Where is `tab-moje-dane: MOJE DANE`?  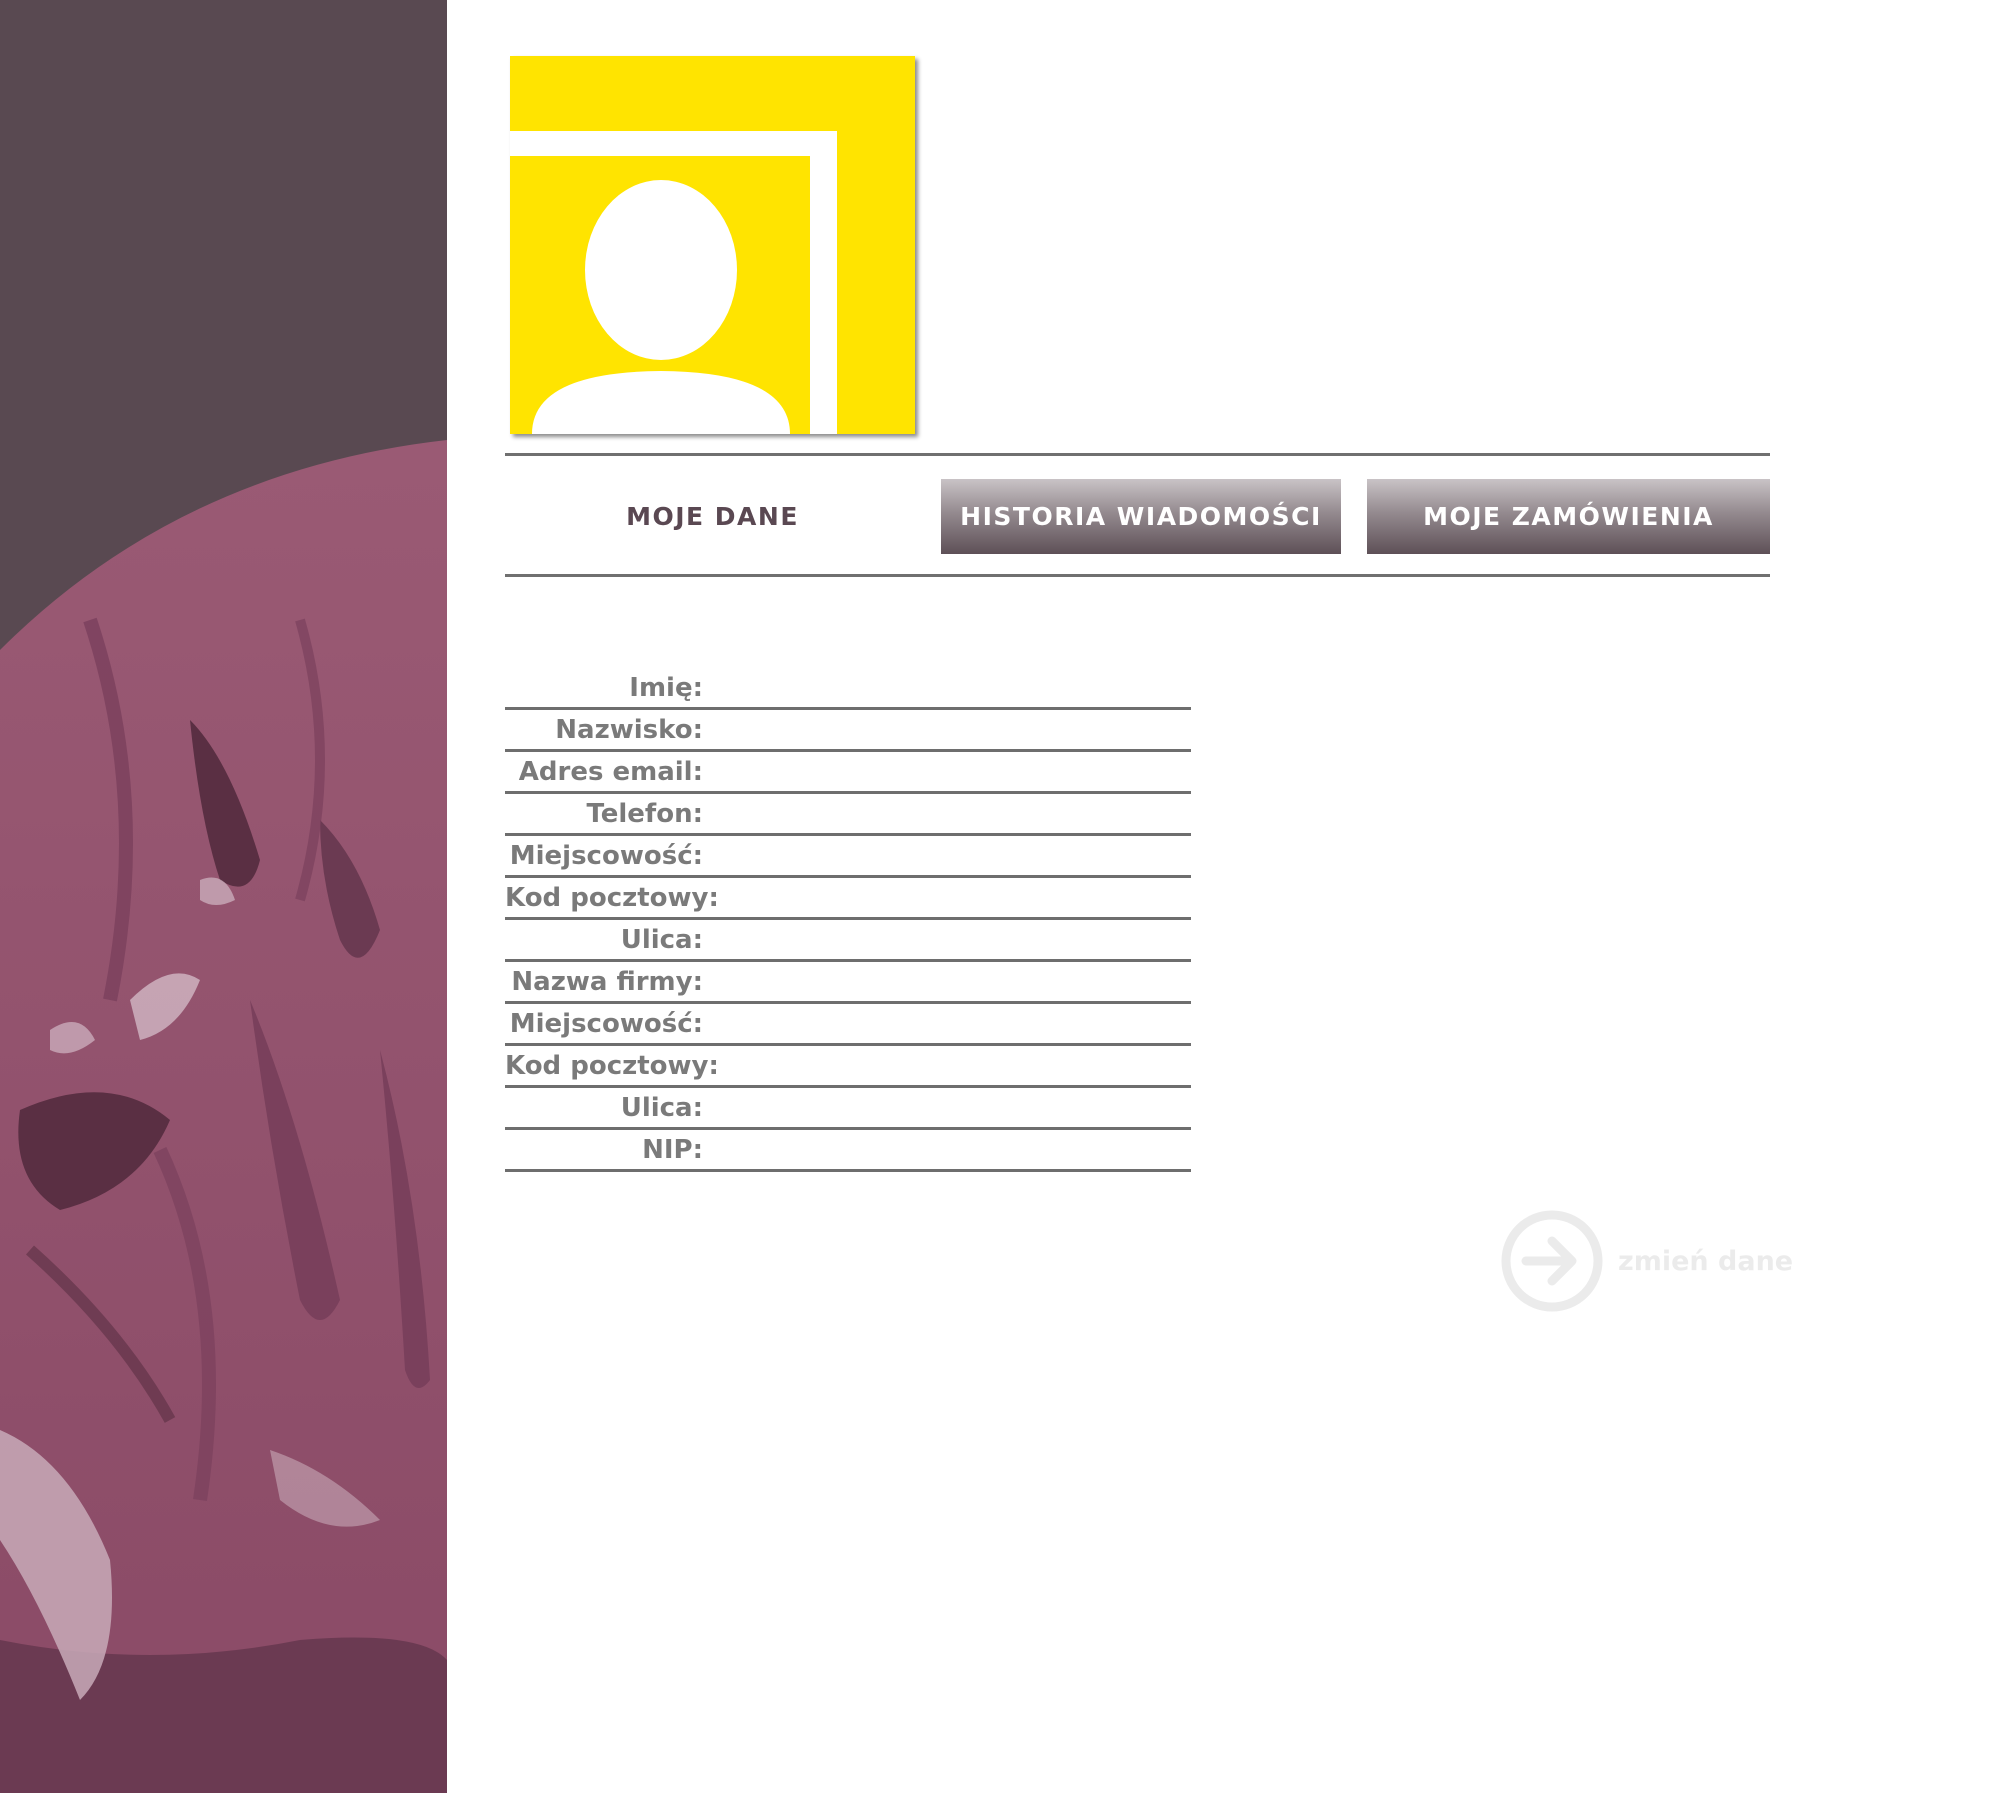
tab-moje-dane: MOJE DANE is located at coordinates (712, 516).